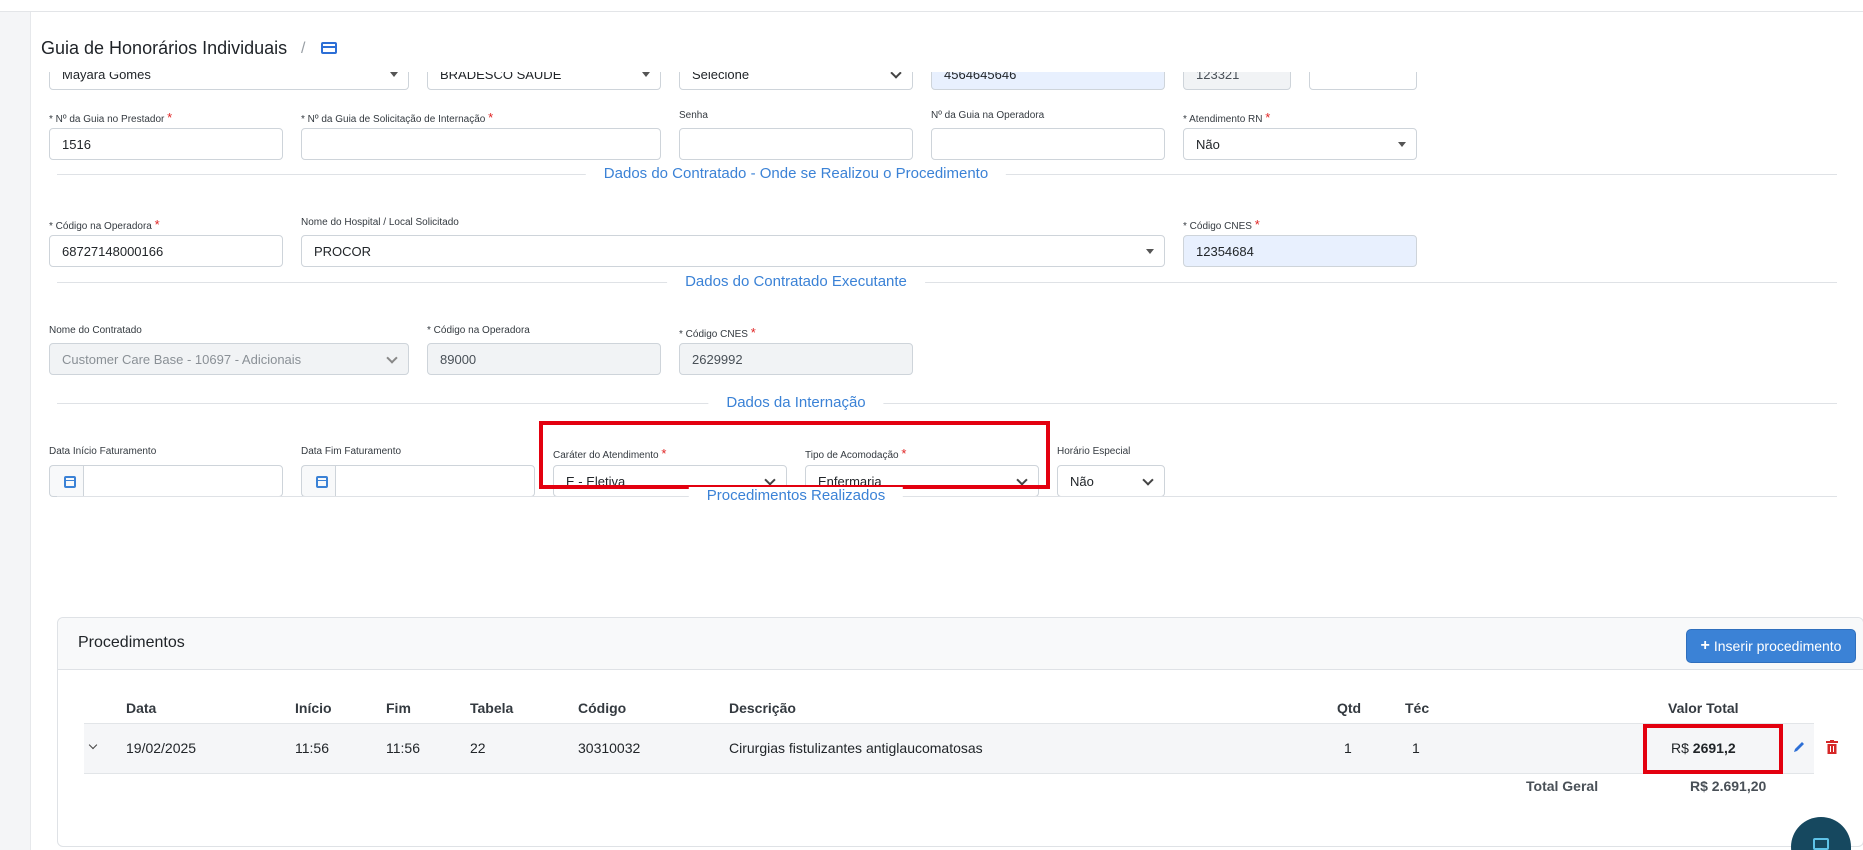 Image resolution: width=1863 pixels, height=850 pixels. Describe the element at coordinates (164, 48) in the screenshot. I see `page-title: Guia de Honorários Individuais` at that location.